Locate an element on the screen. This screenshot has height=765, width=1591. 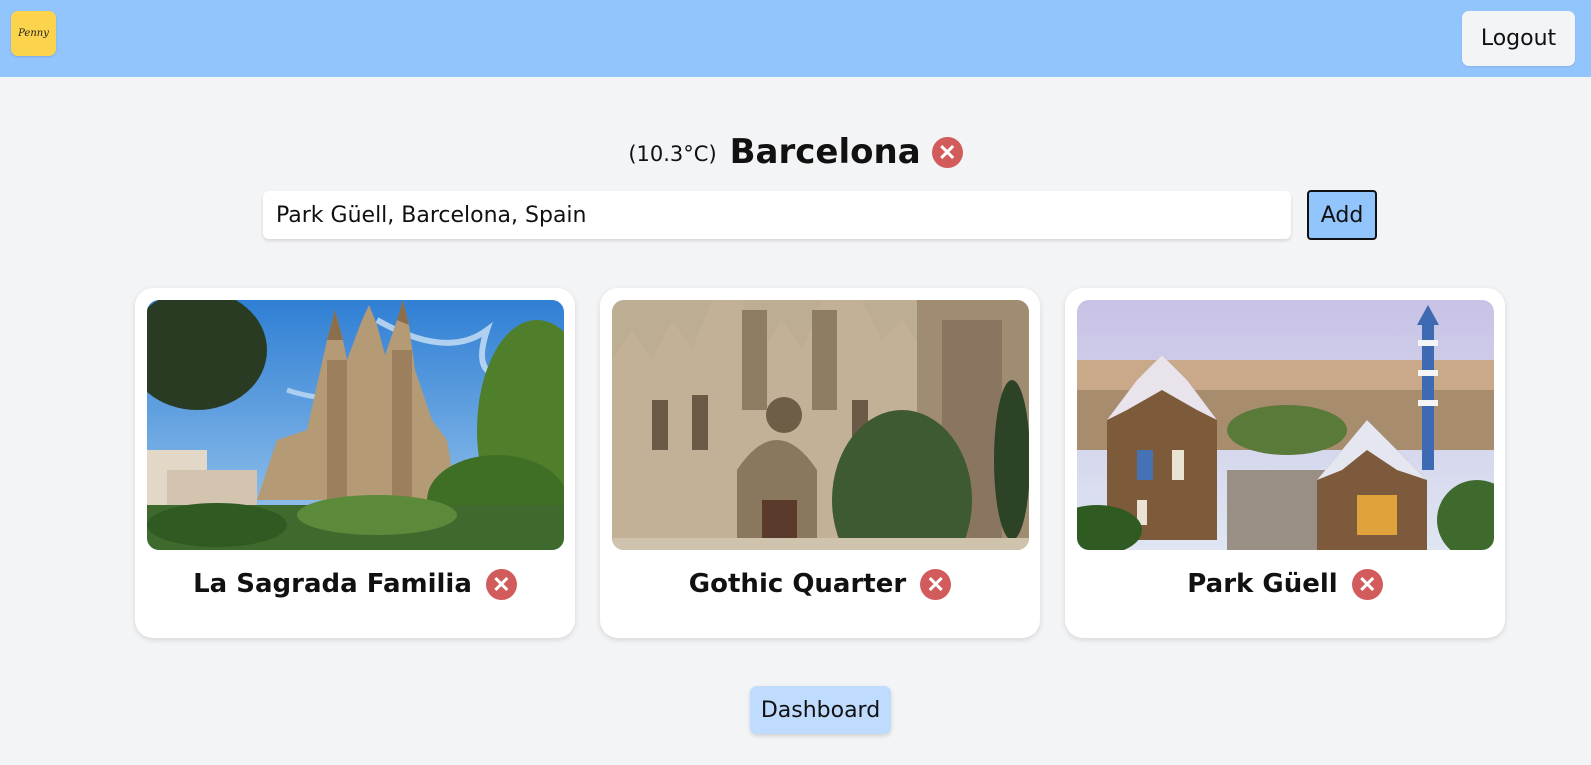
gothic-quarter-photo is located at coordinates (820, 425).